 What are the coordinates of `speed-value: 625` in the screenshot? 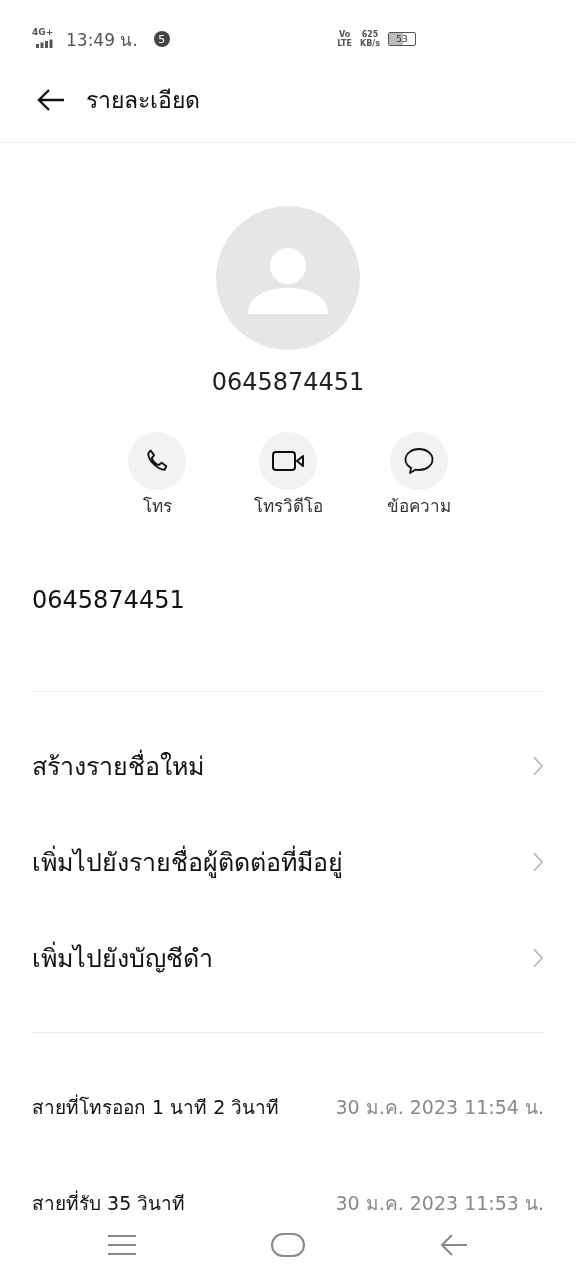 It's located at (370, 34).